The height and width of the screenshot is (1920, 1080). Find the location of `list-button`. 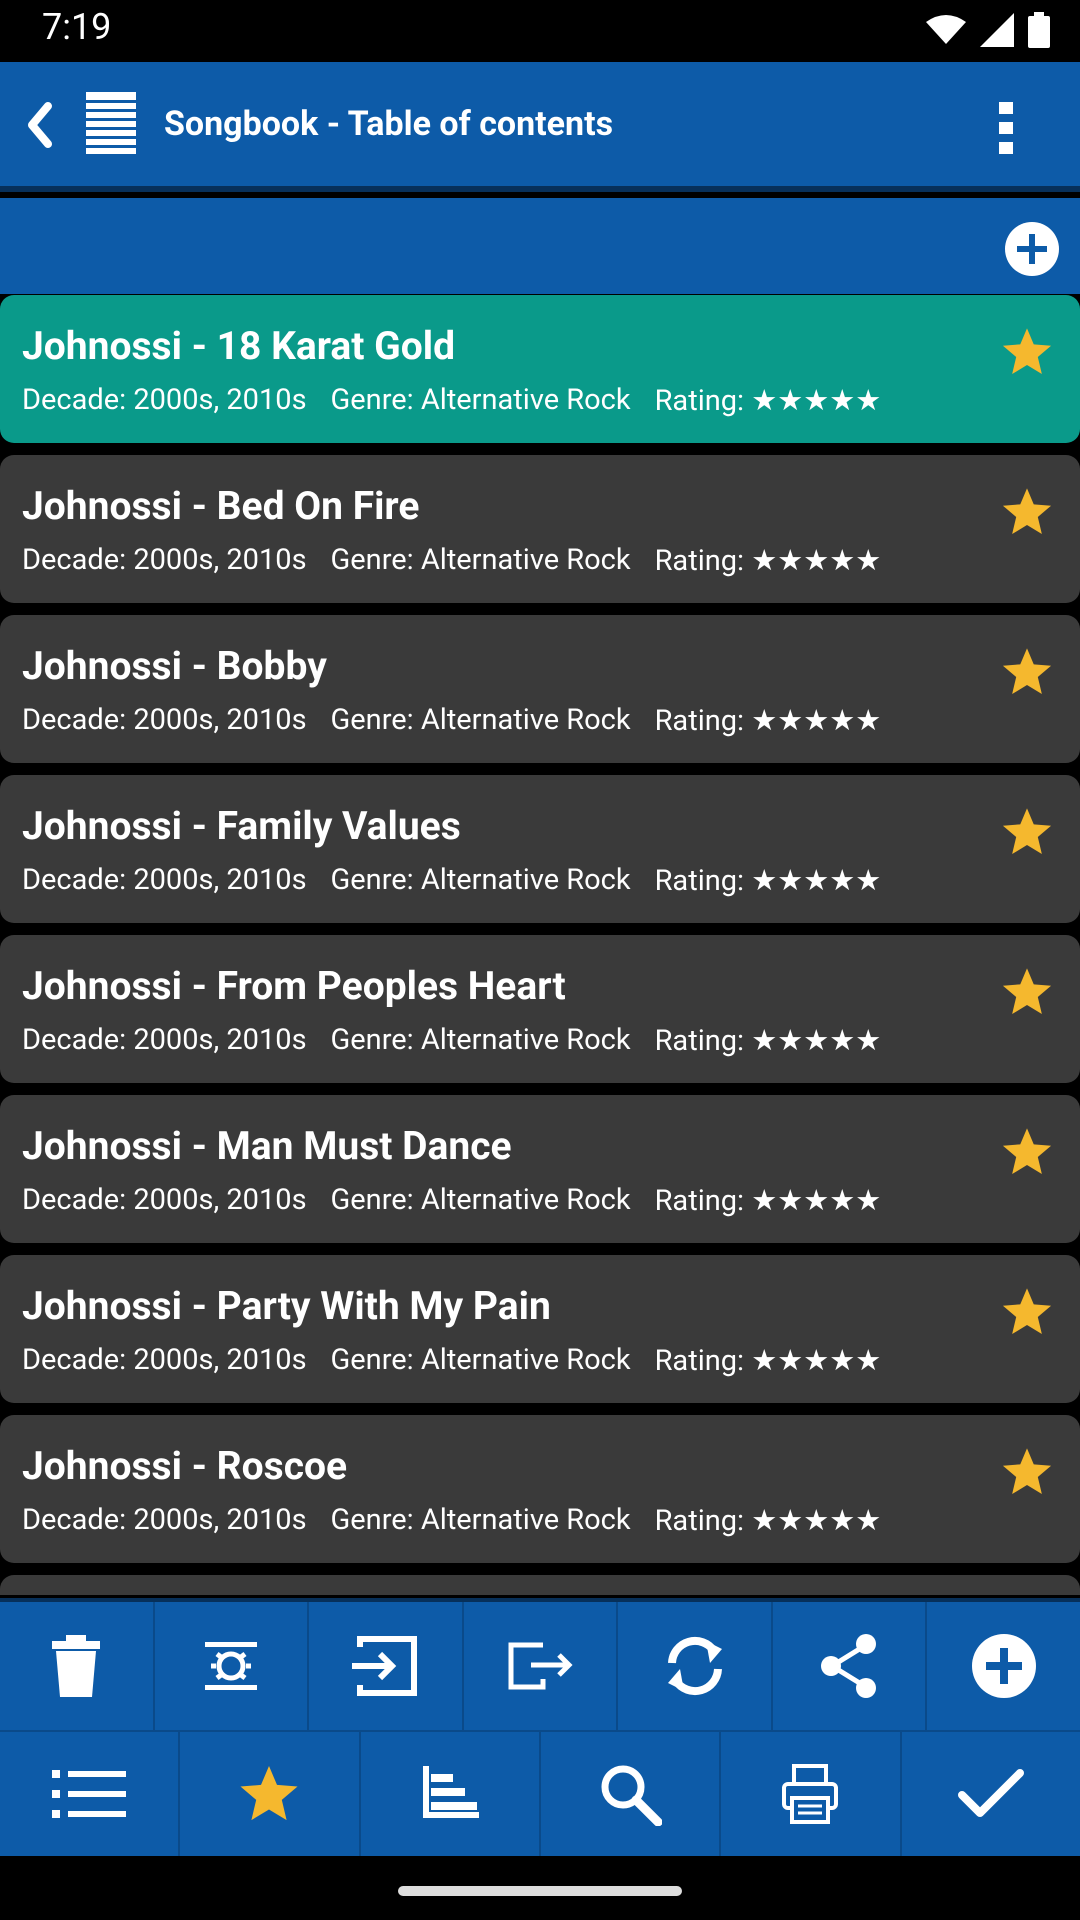

list-button is located at coordinates (90, 1794).